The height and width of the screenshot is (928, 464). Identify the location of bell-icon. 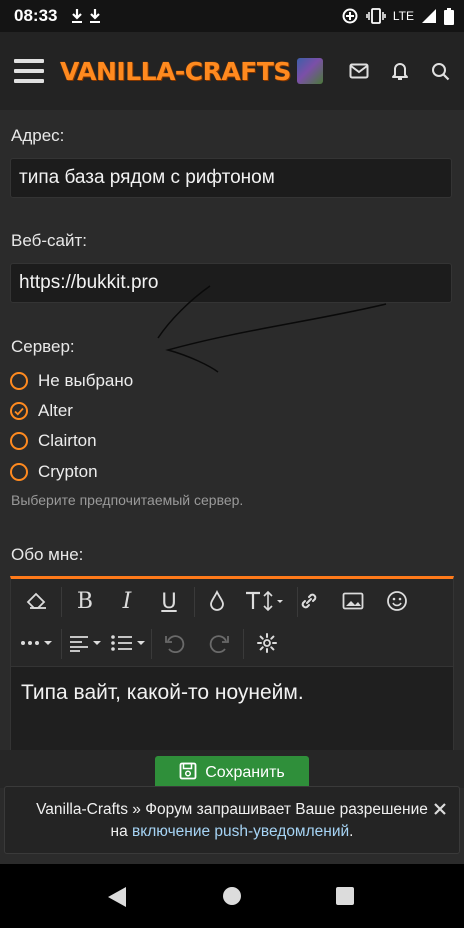
(400, 71).